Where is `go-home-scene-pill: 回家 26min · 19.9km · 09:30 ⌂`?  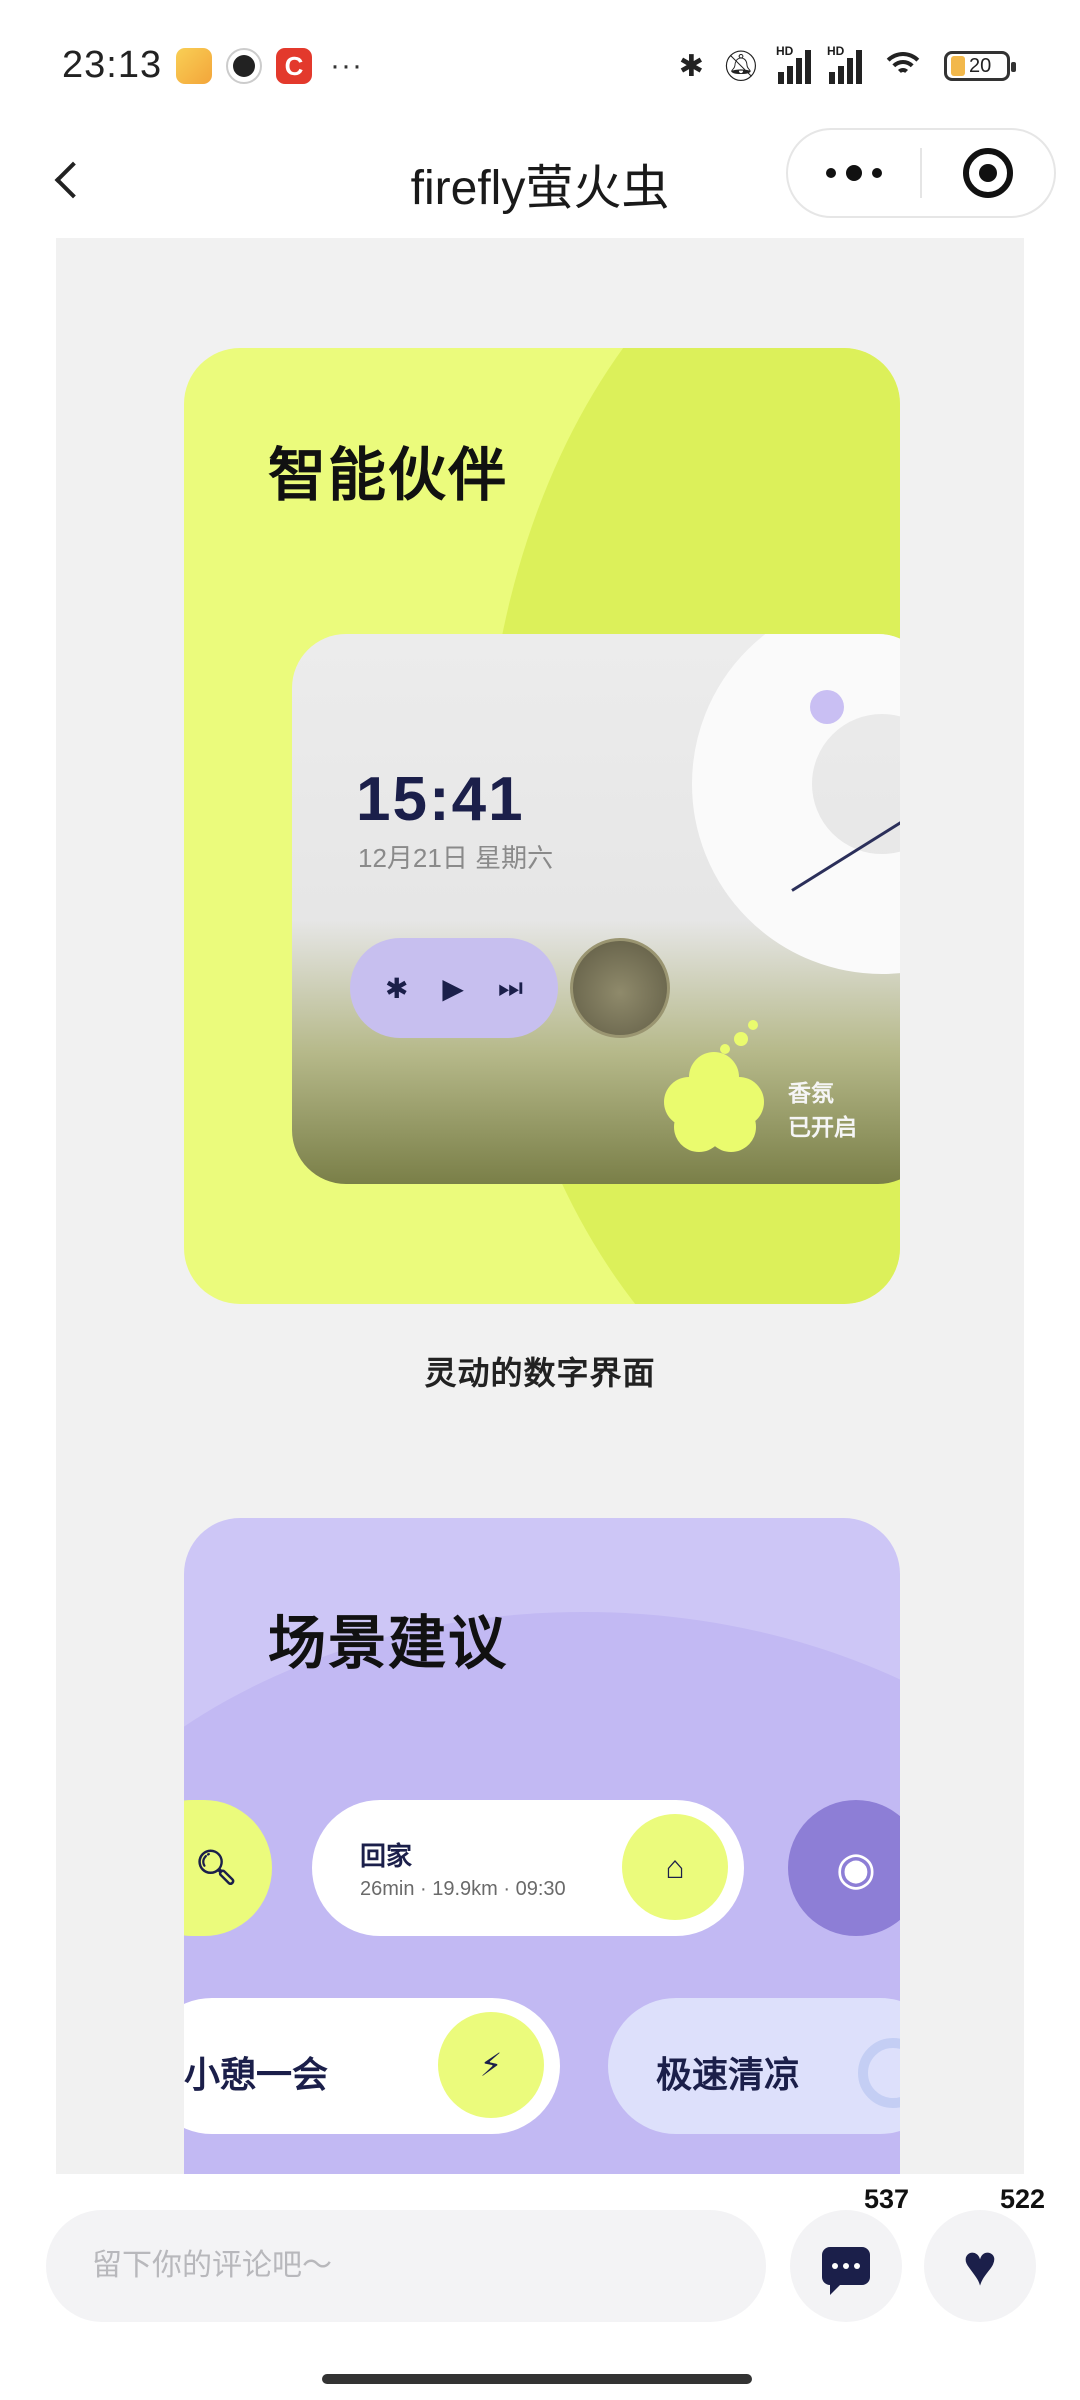 go-home-scene-pill: 回家 26min · 19.9km · 09:30 ⌂ is located at coordinates (528, 1868).